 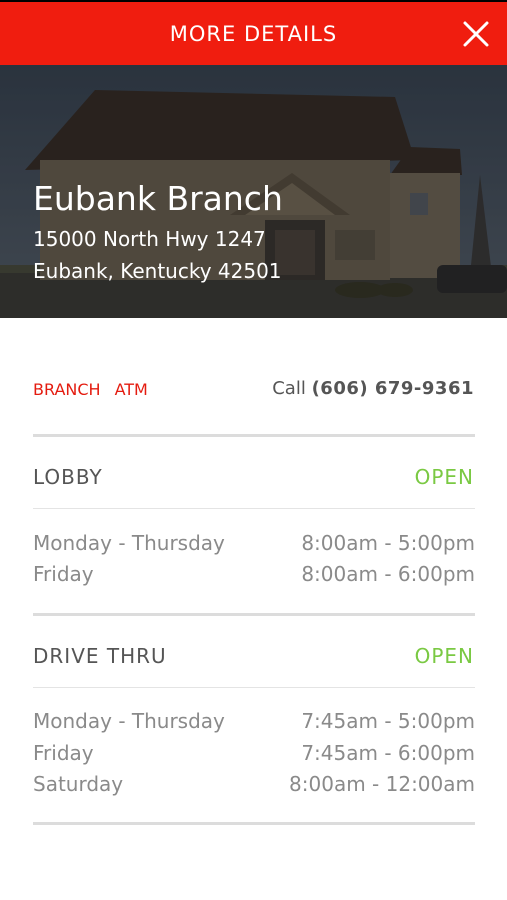 I want to click on branch-address-line1: 15000 North Hwy 1247, so click(x=149, y=239).